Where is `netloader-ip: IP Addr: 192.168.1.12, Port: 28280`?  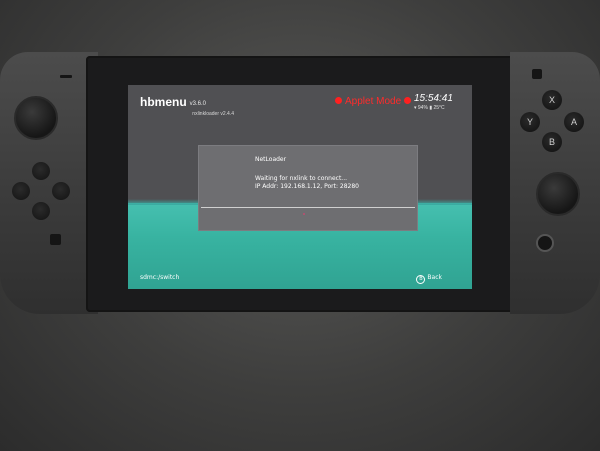 netloader-ip: IP Addr: 192.168.1.12, Port: 28280 is located at coordinates (307, 186).